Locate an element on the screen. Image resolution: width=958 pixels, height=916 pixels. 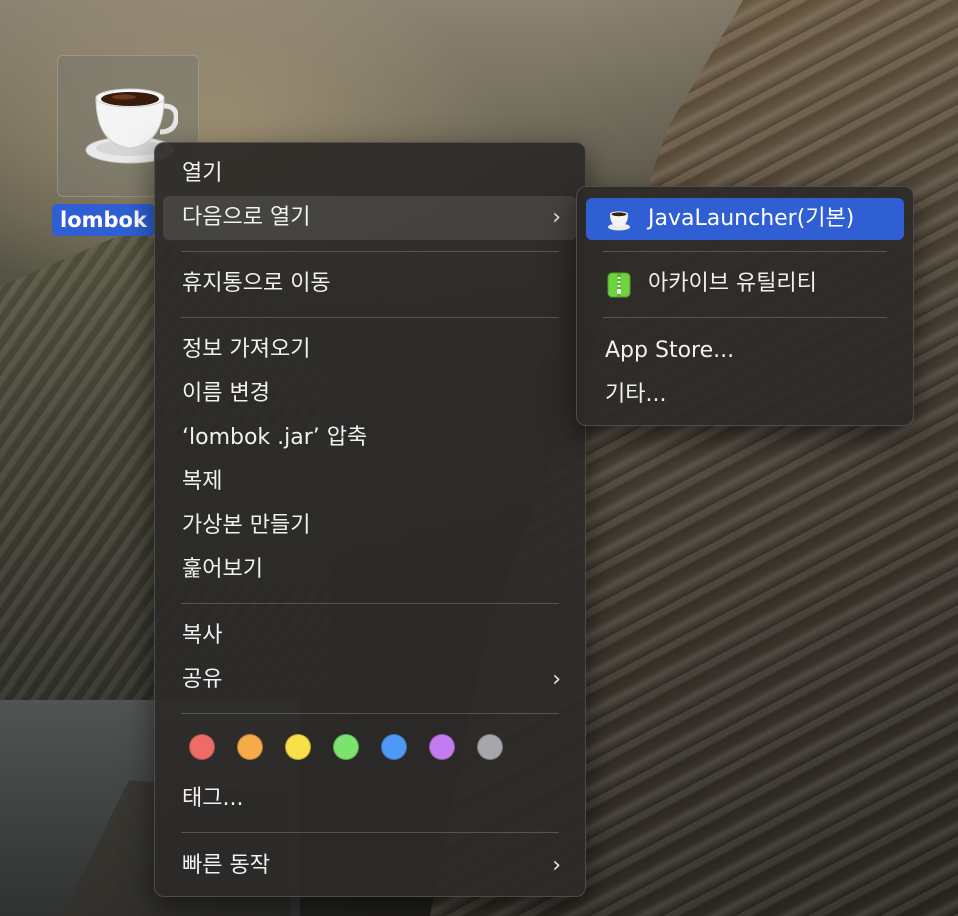
menu-item-share: 공유 › is located at coordinates (370, 680).